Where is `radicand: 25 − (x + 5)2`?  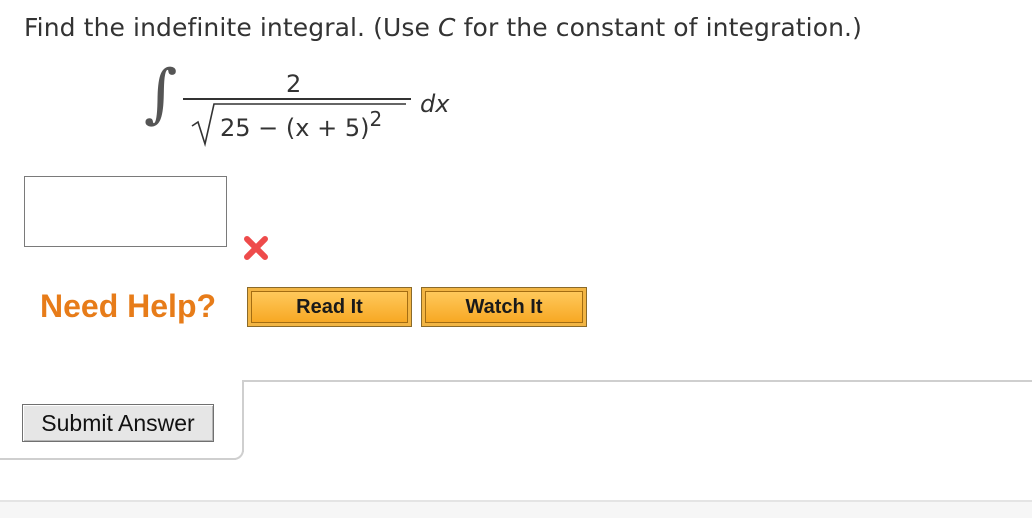 radicand: 25 − (x + 5)2 is located at coordinates (301, 124).